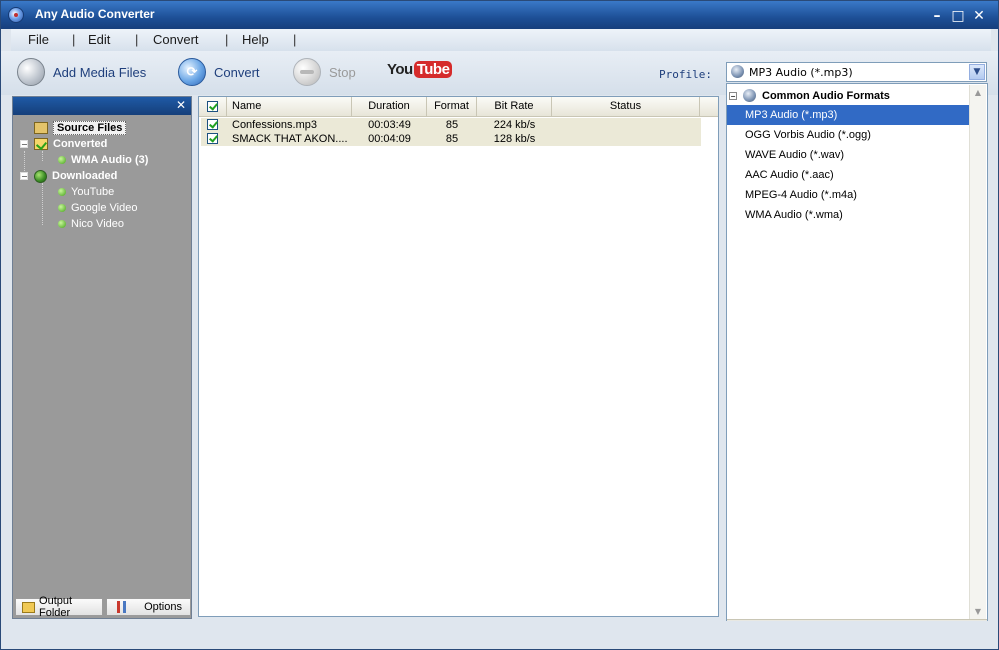  What do you see at coordinates (514, 139) in the screenshot?
I see `cell-bitrate: 128 kb/s` at bounding box center [514, 139].